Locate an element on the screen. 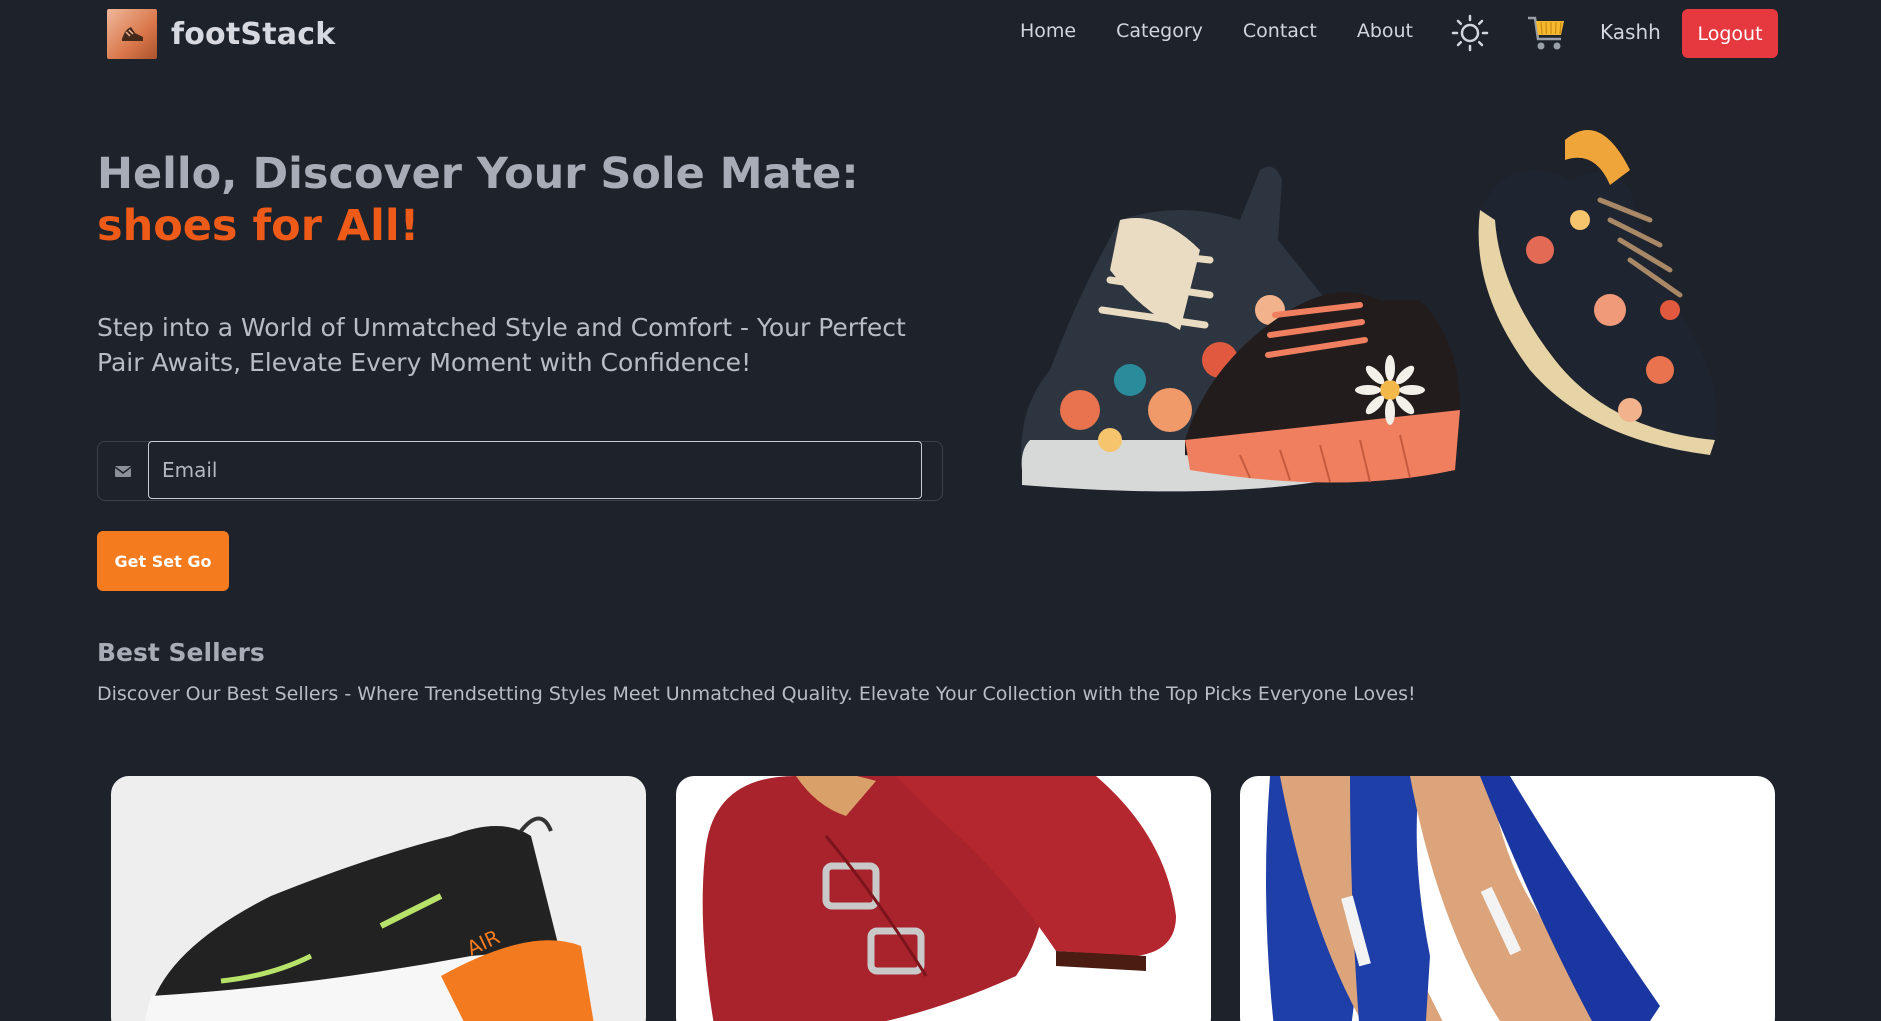  logout-button: Logout is located at coordinates (1730, 33).